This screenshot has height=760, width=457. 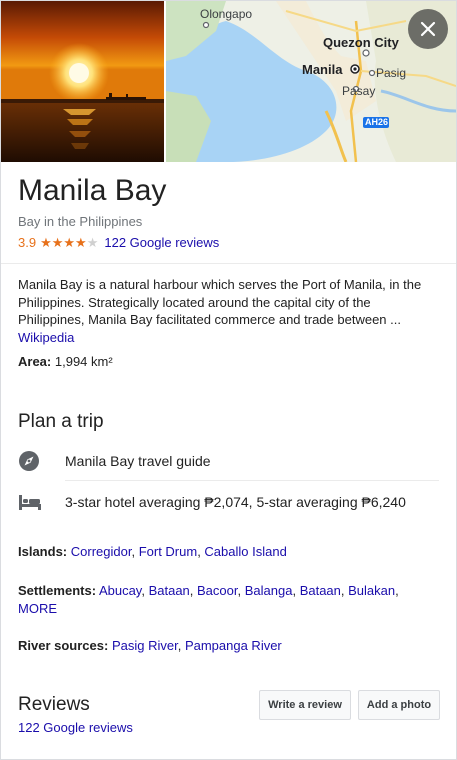 I want to click on write-review-button: Write a review, so click(x=305, y=705).